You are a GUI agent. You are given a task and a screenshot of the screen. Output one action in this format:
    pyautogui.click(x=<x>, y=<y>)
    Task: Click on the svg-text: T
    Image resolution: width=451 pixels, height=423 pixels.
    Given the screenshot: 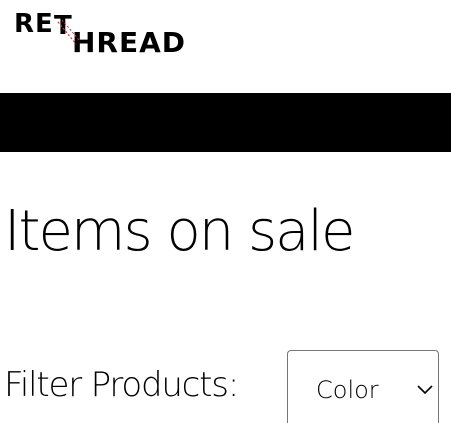 What is the action you would take?
    pyautogui.click(x=63, y=26)
    